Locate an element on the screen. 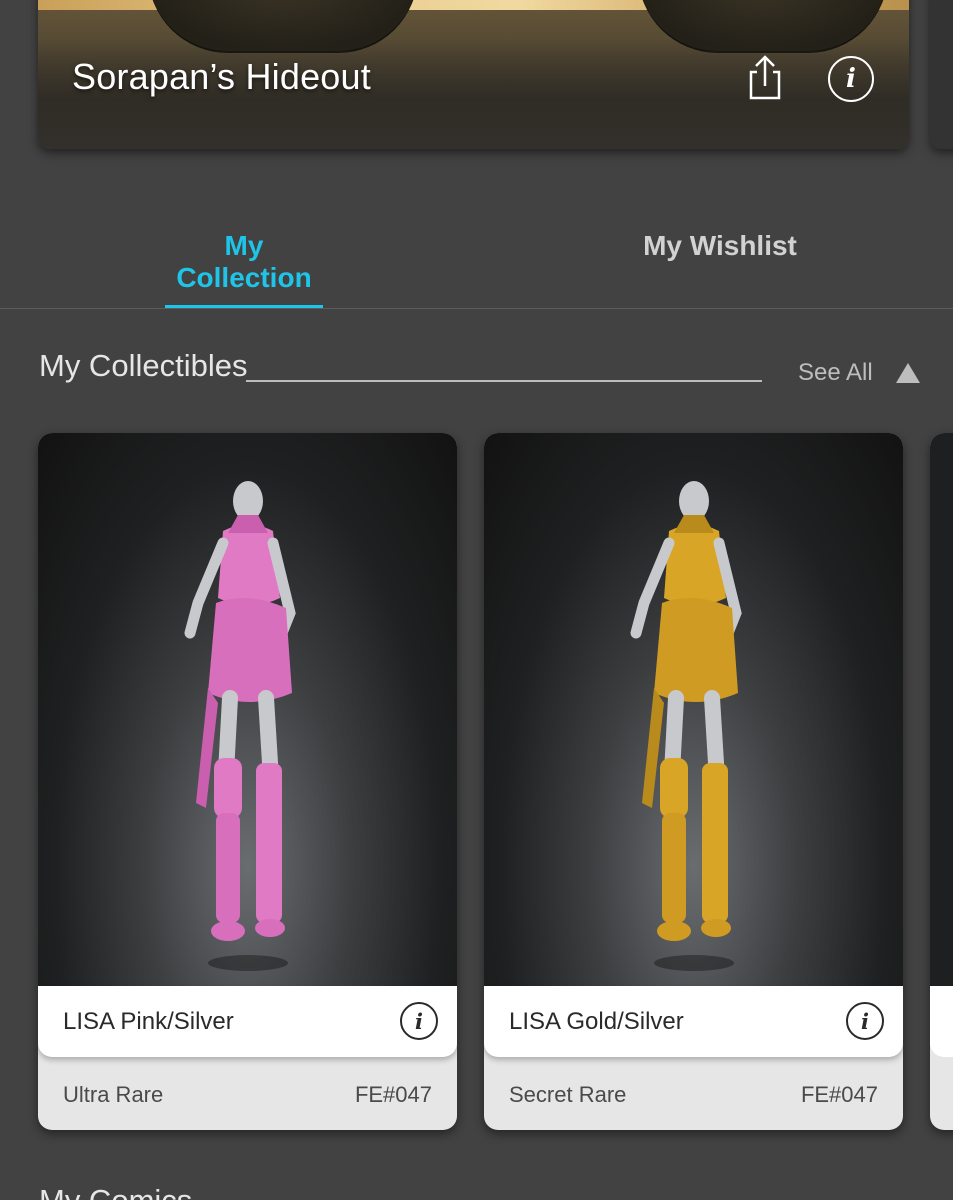 The height and width of the screenshot is (1200, 953). collapse-button is located at coordinates (908, 373).